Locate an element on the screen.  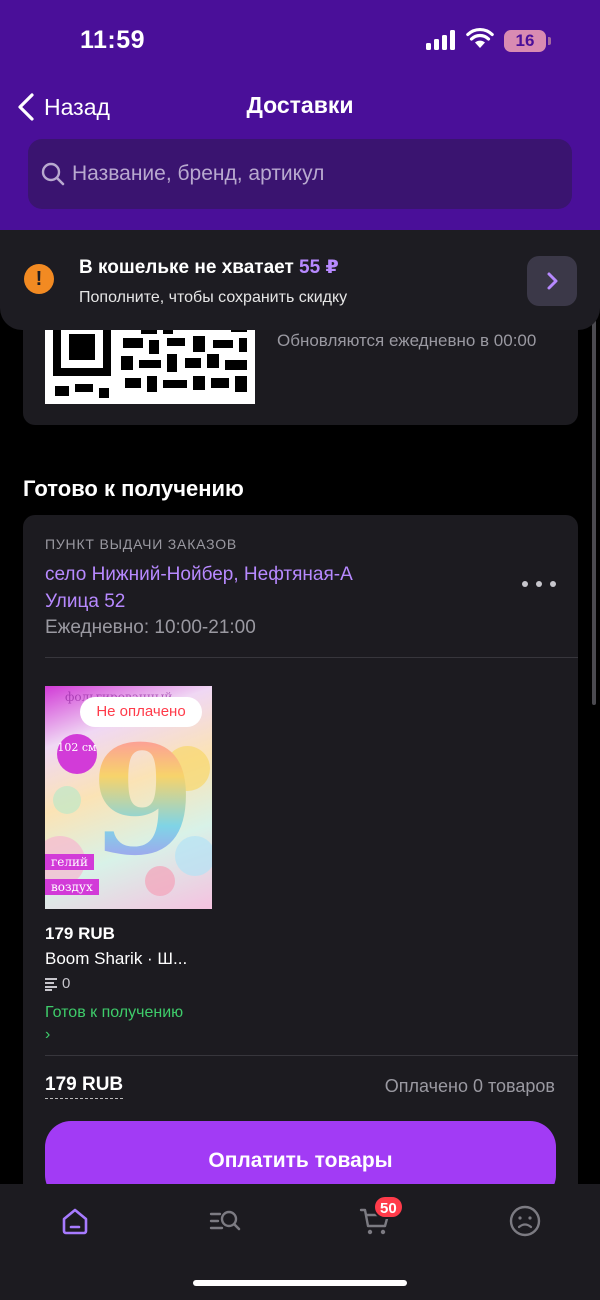
unpaid-badge: Не оплачено is located at coordinates (141, 712).